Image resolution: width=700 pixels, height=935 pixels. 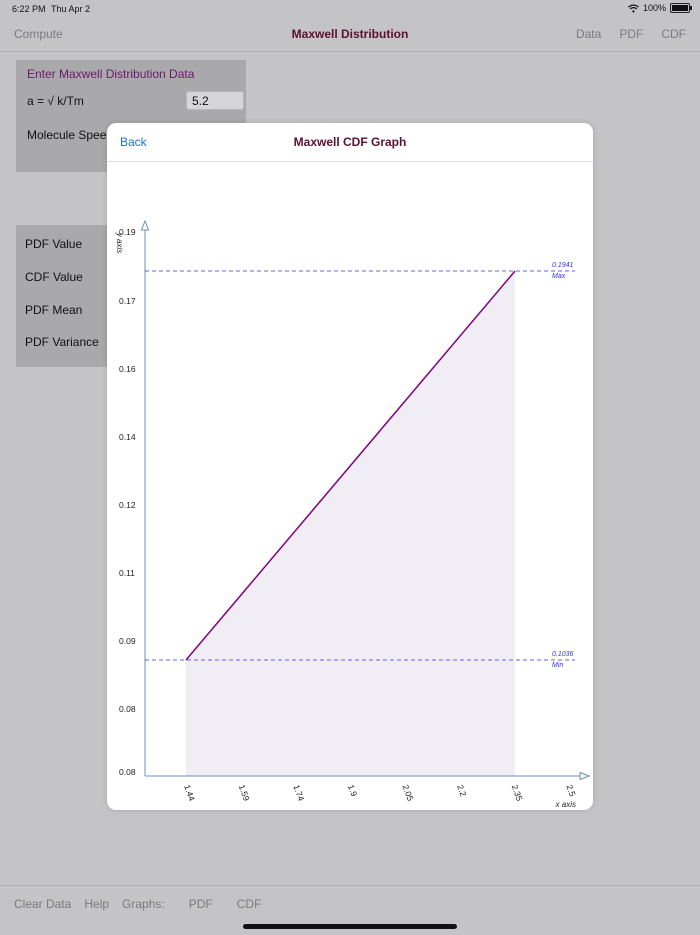 I want to click on y-tick-label: 0.19, so click(x=127, y=232).